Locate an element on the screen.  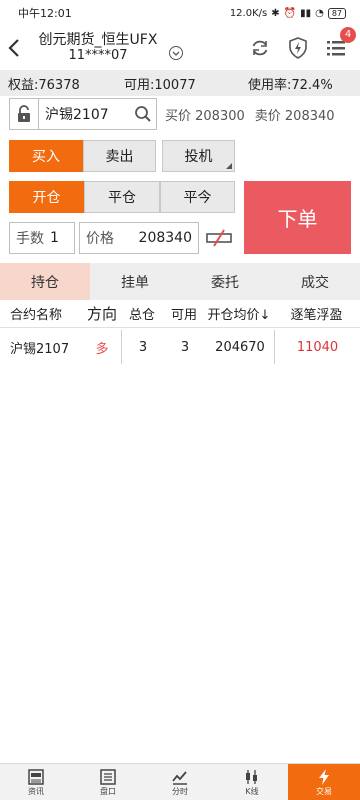
price-value: 208340 is located at coordinates (165, 238).